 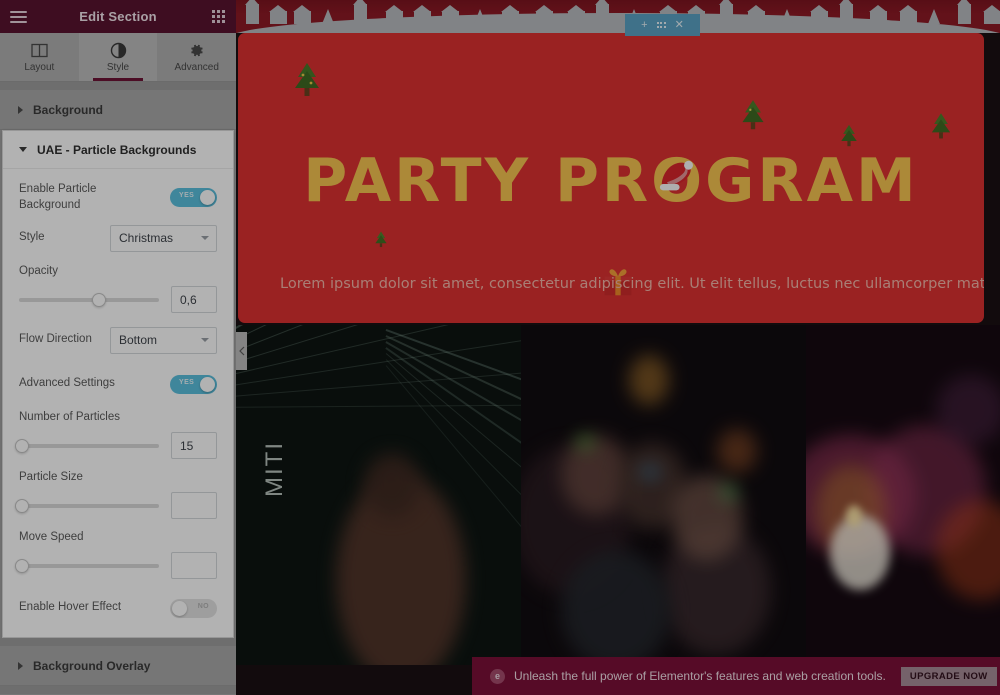 I want to click on particle-size-value, so click(x=194, y=506).